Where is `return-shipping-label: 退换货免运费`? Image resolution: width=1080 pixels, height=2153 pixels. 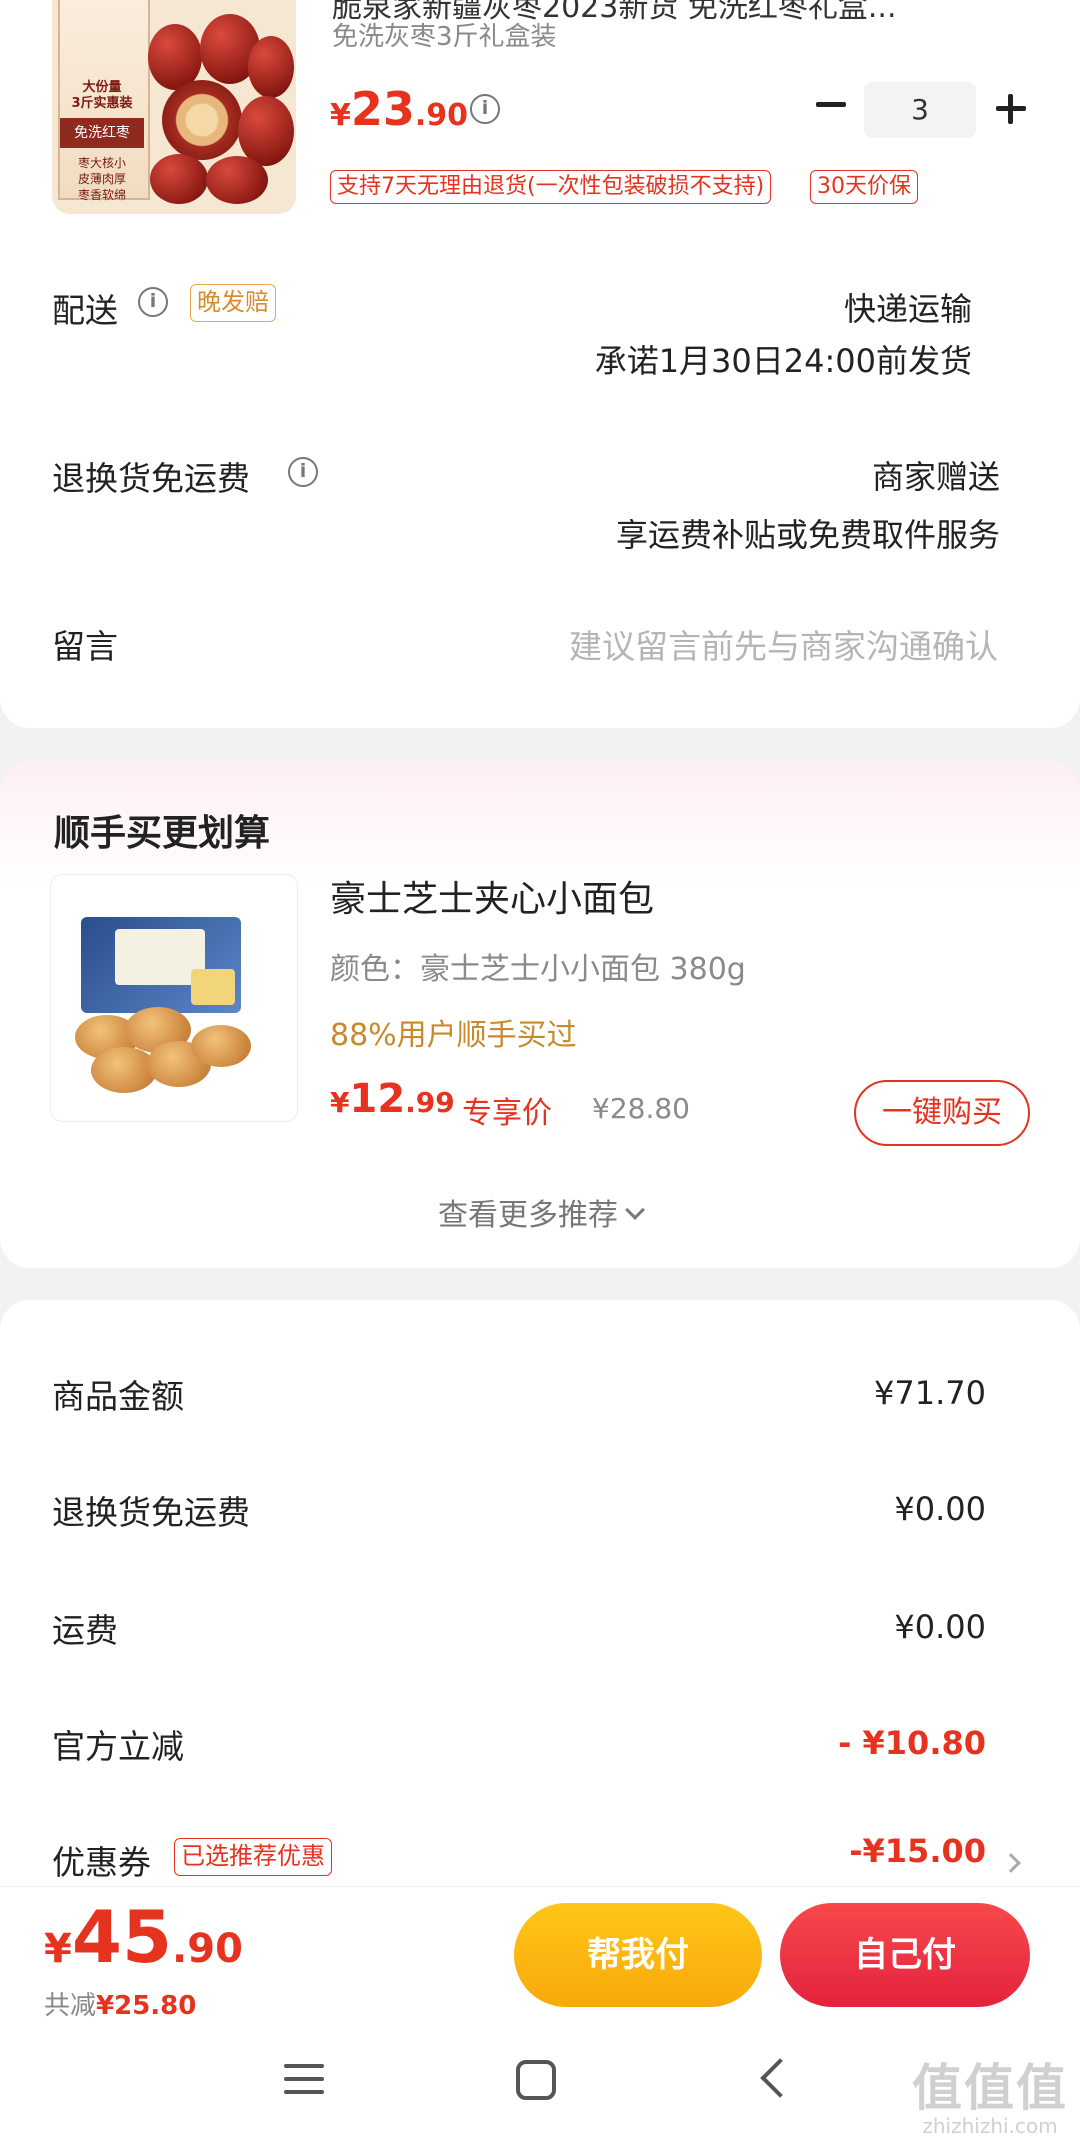
return-shipping-label: 退换货免运费 is located at coordinates (151, 478).